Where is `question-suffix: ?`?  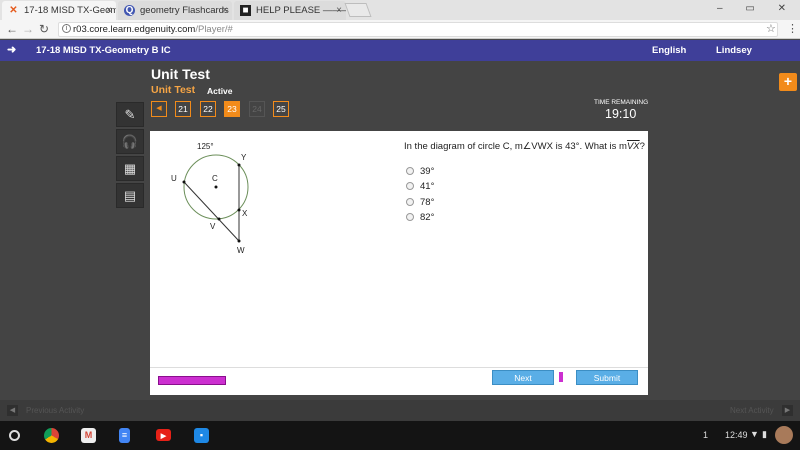 question-suffix: ? is located at coordinates (642, 146).